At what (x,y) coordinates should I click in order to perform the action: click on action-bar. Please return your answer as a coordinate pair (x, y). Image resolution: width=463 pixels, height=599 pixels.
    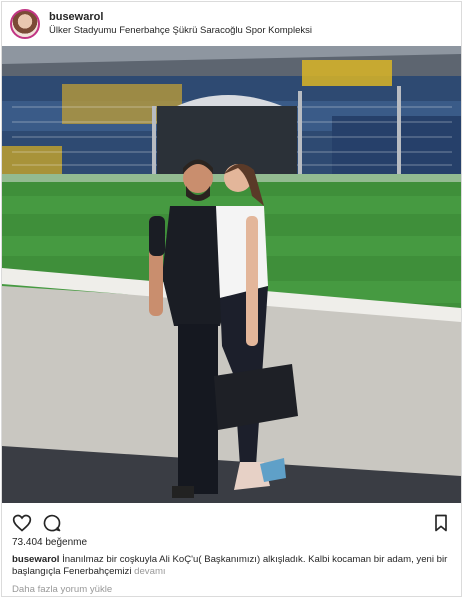
    Looking at the image, I should click on (231, 523).